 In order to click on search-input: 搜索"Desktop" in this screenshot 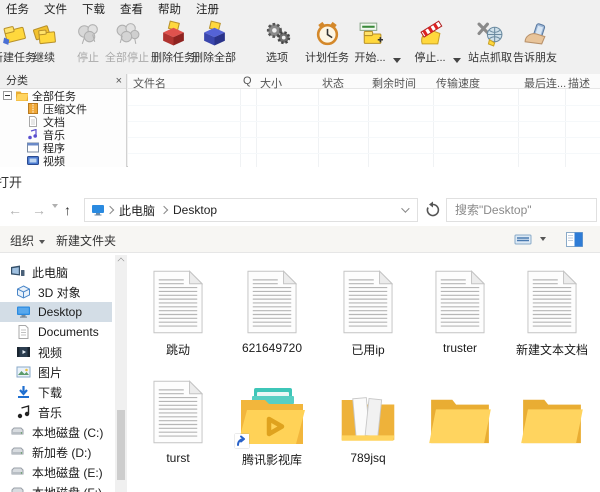, I will do `click(521, 210)`.